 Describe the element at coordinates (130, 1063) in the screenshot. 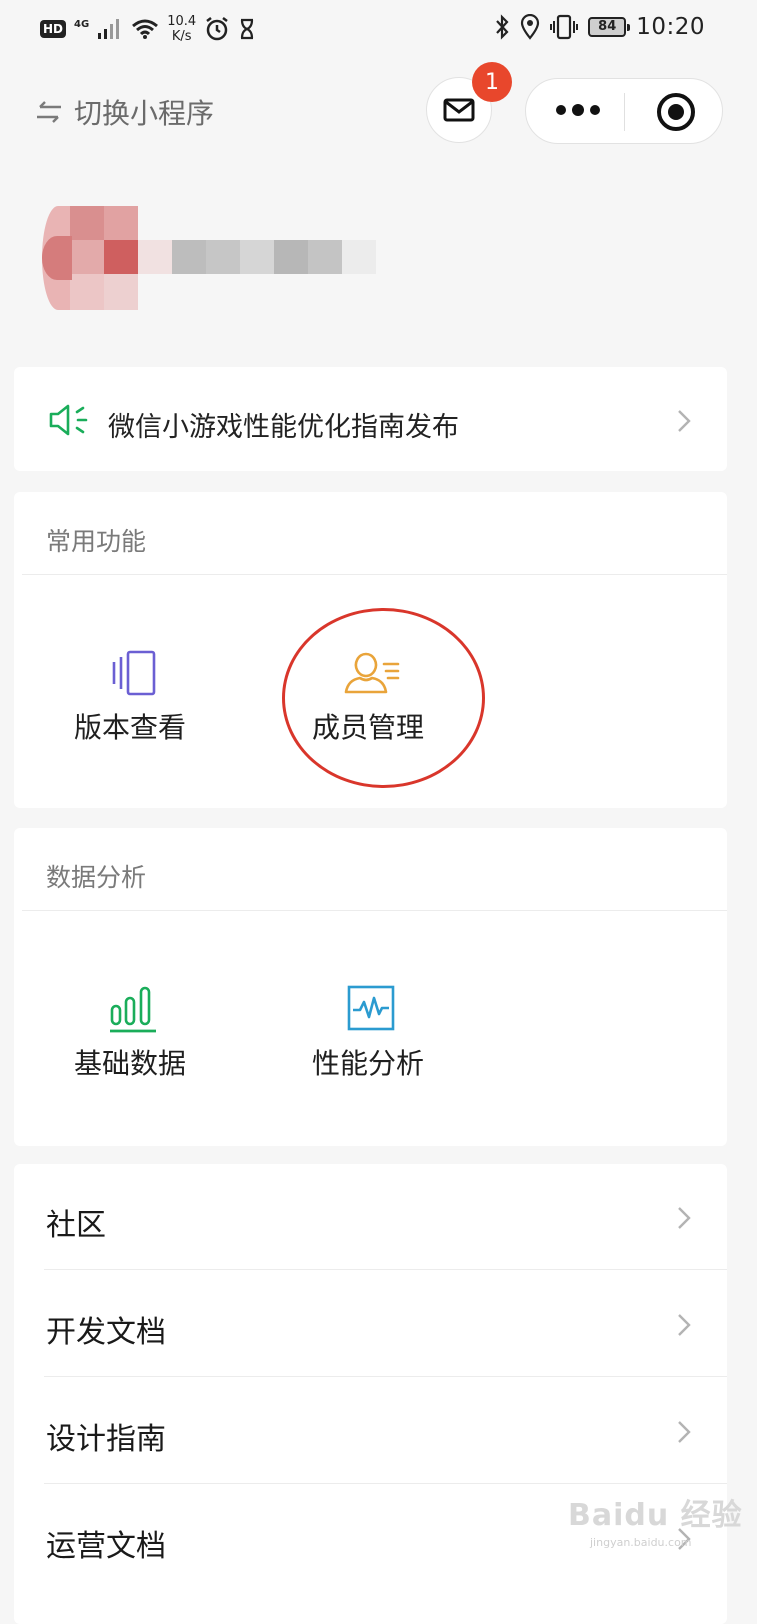

I see `tile-label: 基础数据` at that location.